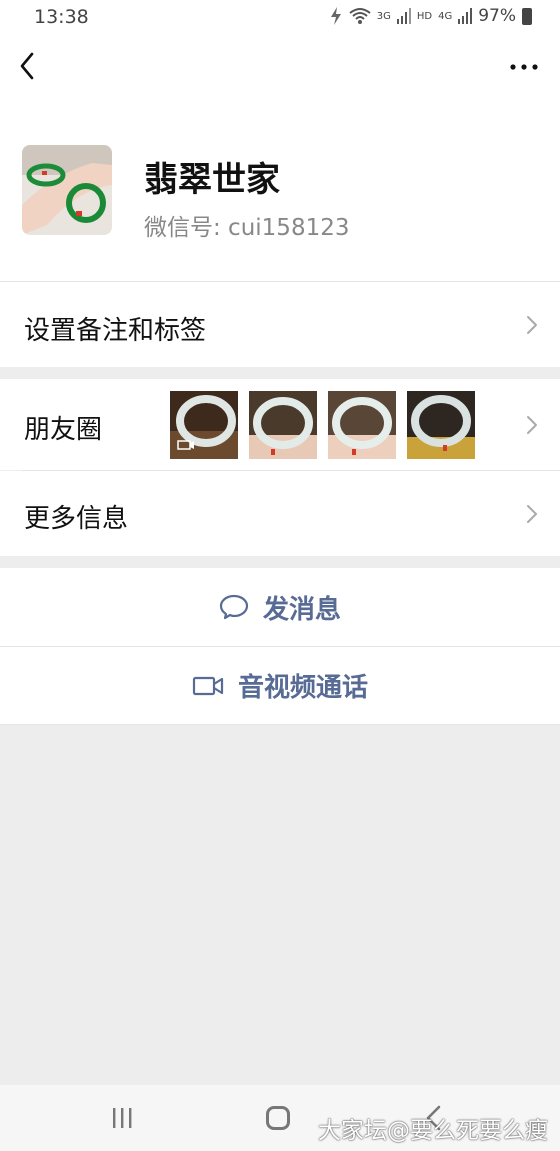 The image size is (560, 1151). What do you see at coordinates (301, 609) in the screenshot?
I see `send-message-label: 发消息` at bounding box center [301, 609].